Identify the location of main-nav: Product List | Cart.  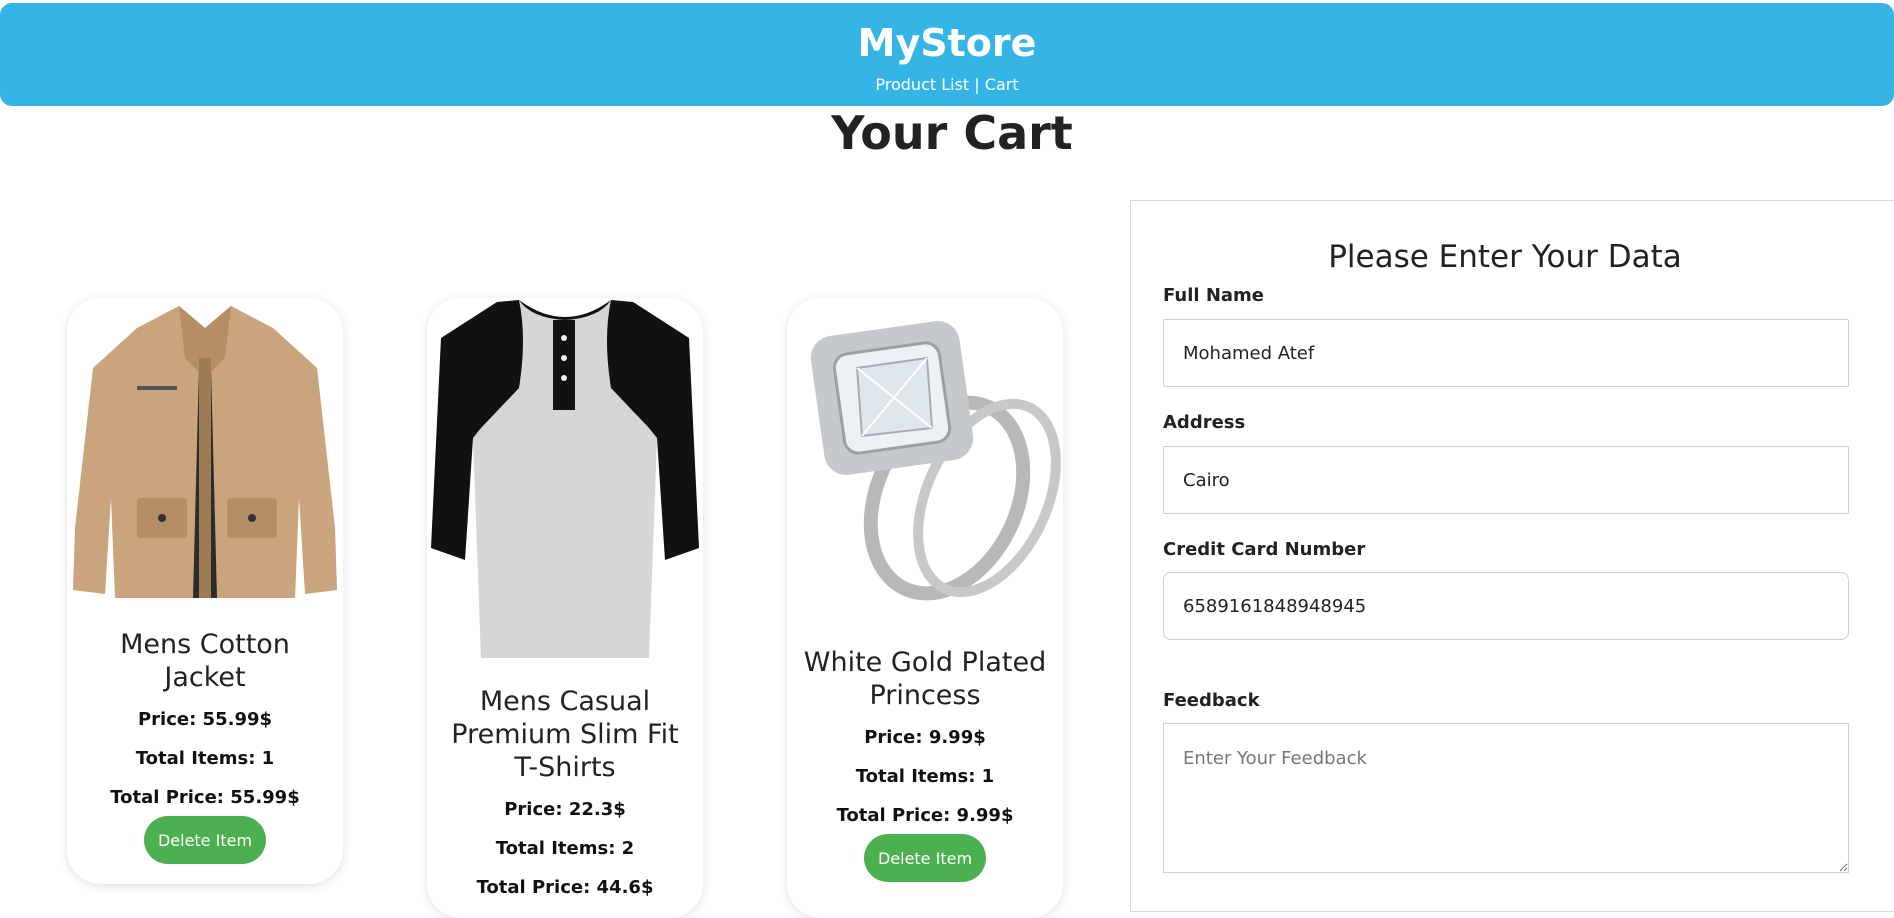
(947, 85).